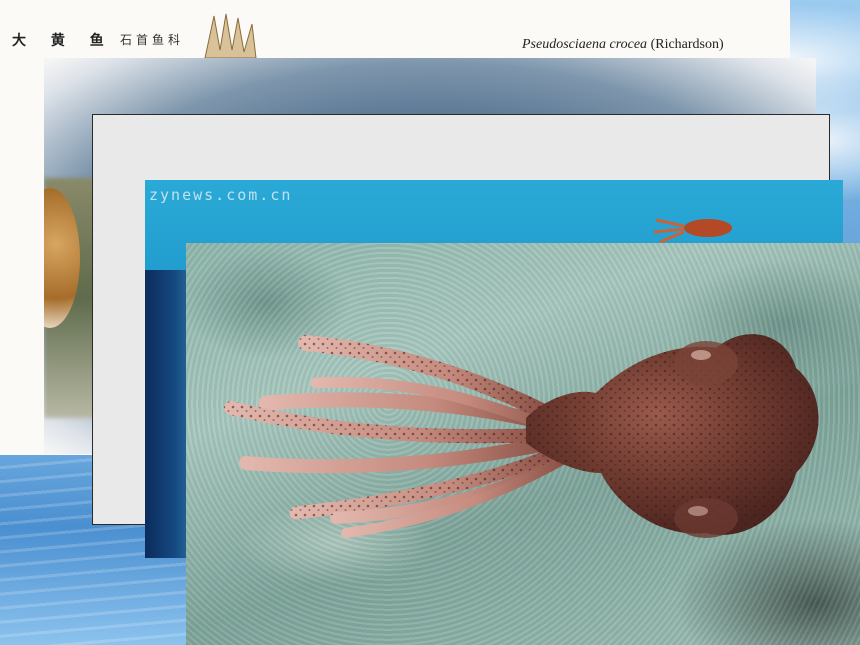 Image resolution: width=860 pixels, height=645 pixels. Describe the element at coordinates (672, 436) in the screenshot. I see `octopus-head` at that location.